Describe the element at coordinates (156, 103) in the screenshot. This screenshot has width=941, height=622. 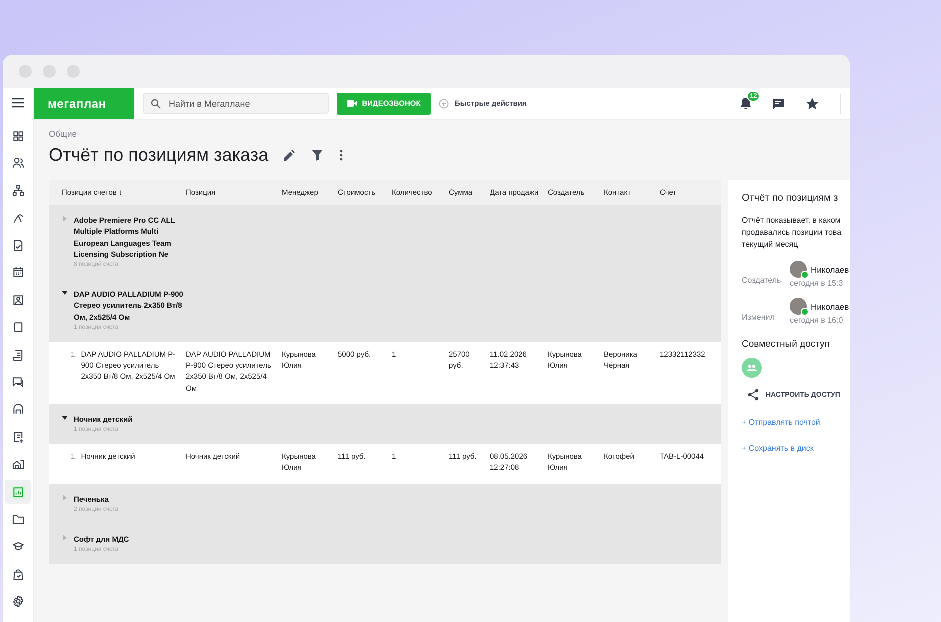
I see `search-icon` at that location.